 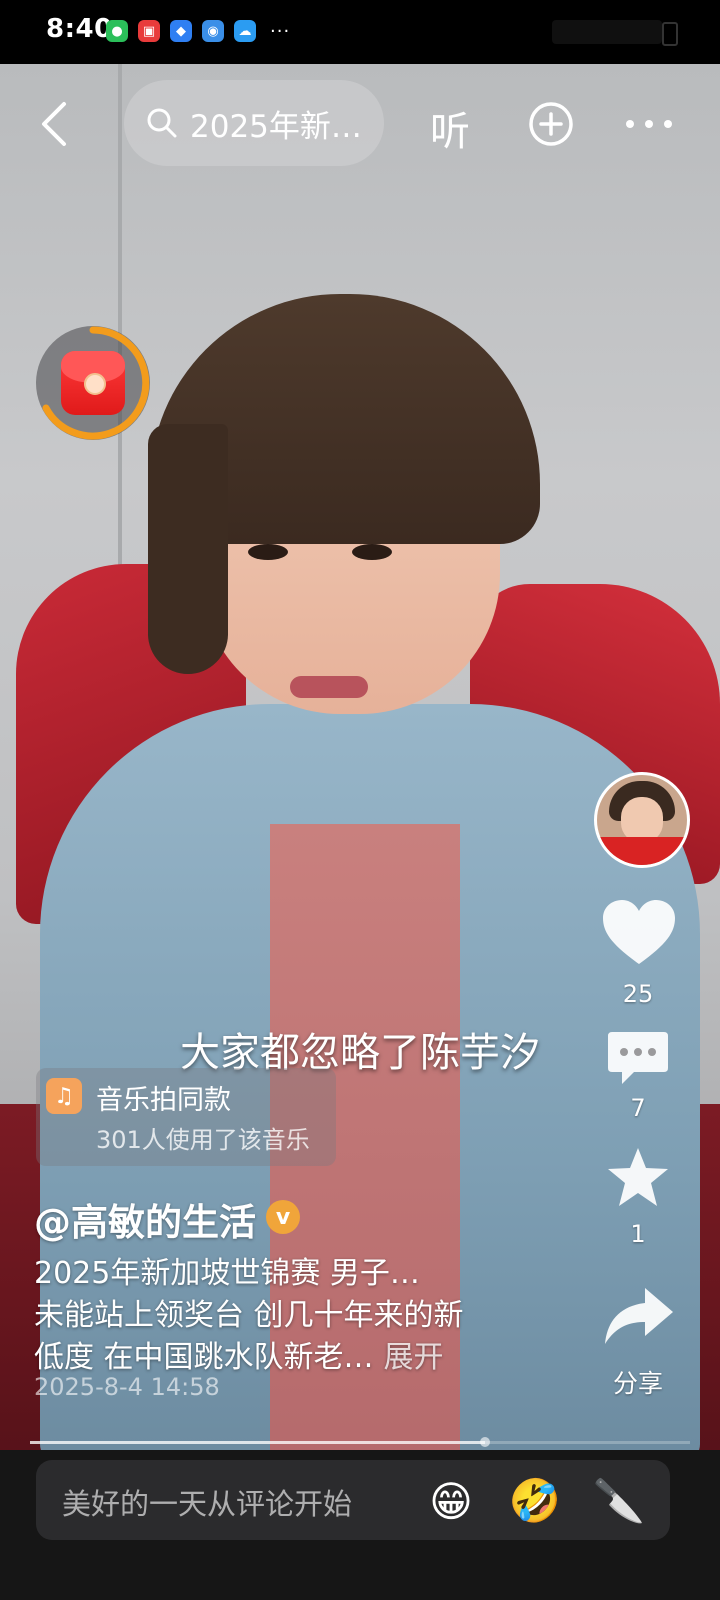 What do you see at coordinates (64, 1096) in the screenshot?
I see `music-note-icon: ♫` at bounding box center [64, 1096].